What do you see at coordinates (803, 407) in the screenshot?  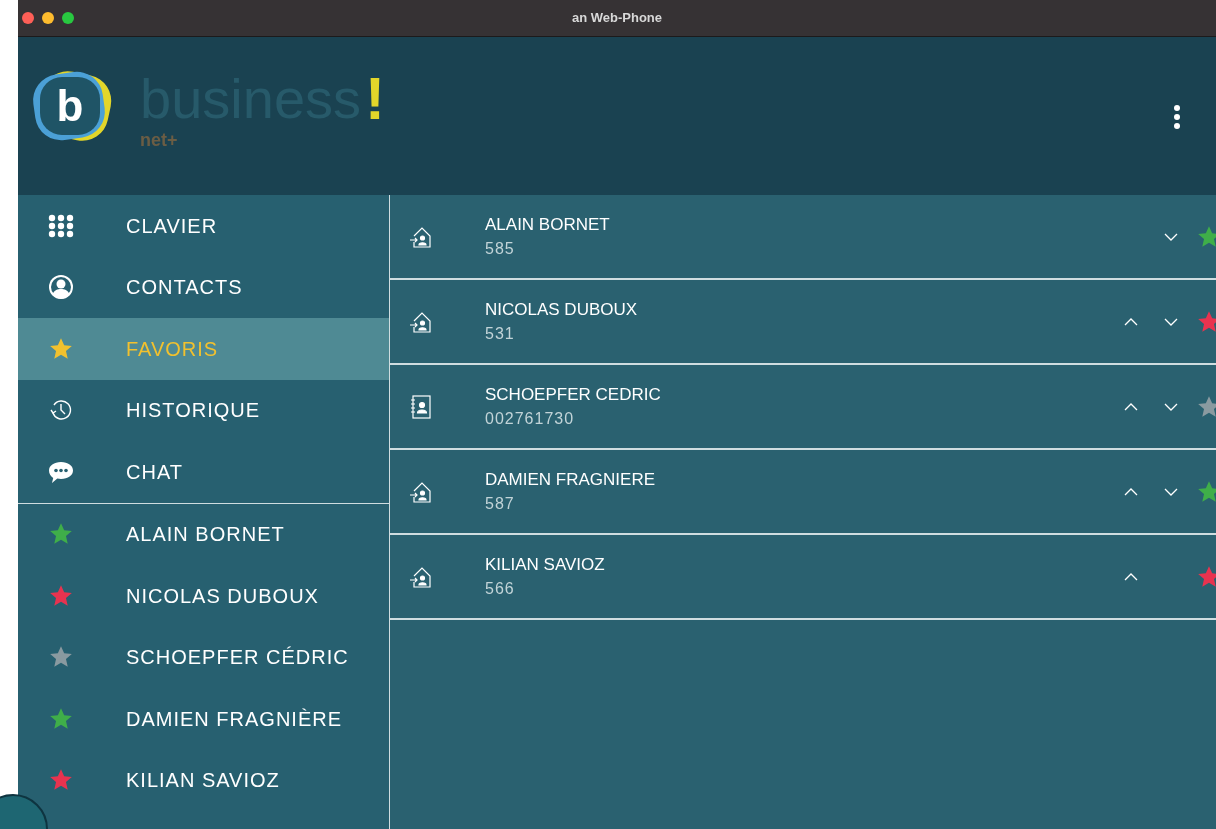 I see `contact-row: SCHOEPFER CEDRIC 002761730` at bounding box center [803, 407].